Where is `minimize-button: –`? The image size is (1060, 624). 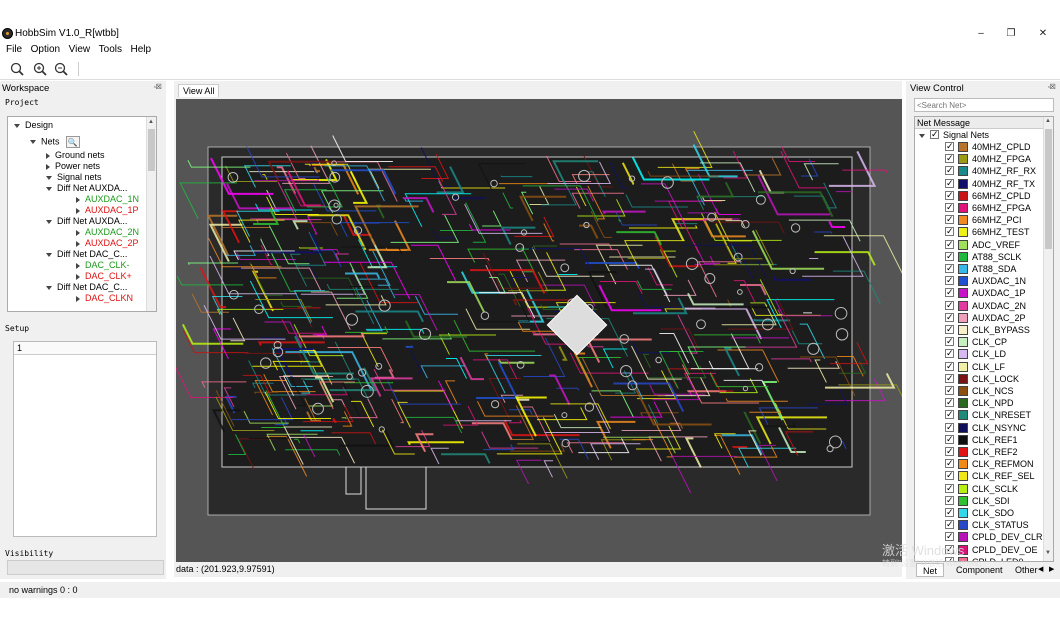
minimize-button: – is located at coordinates (981, 34).